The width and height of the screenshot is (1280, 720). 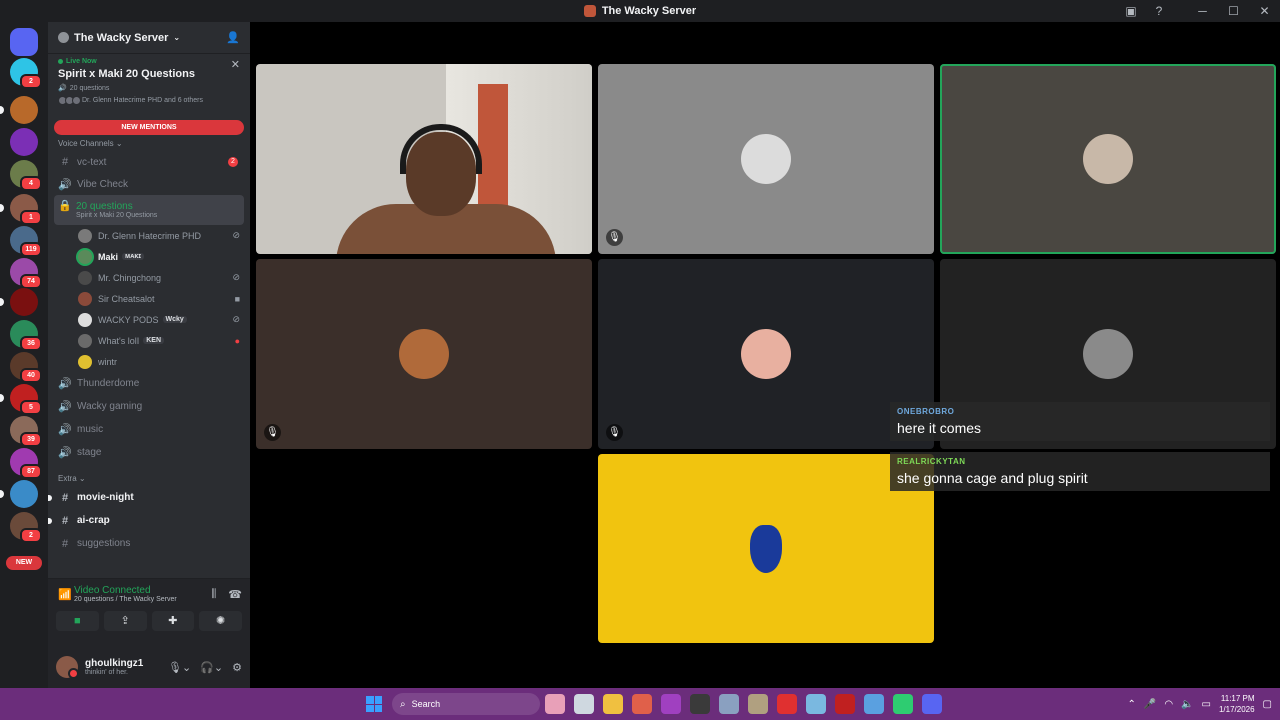 What do you see at coordinates (766, 354) in the screenshot?
I see `tile-cartoon: 🎙` at bounding box center [766, 354].